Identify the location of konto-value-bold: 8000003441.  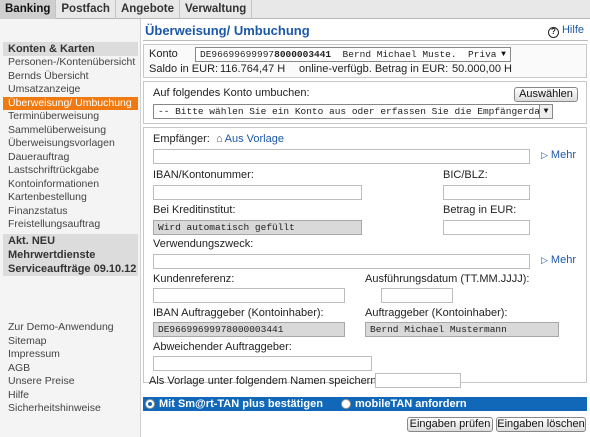
(303, 54).